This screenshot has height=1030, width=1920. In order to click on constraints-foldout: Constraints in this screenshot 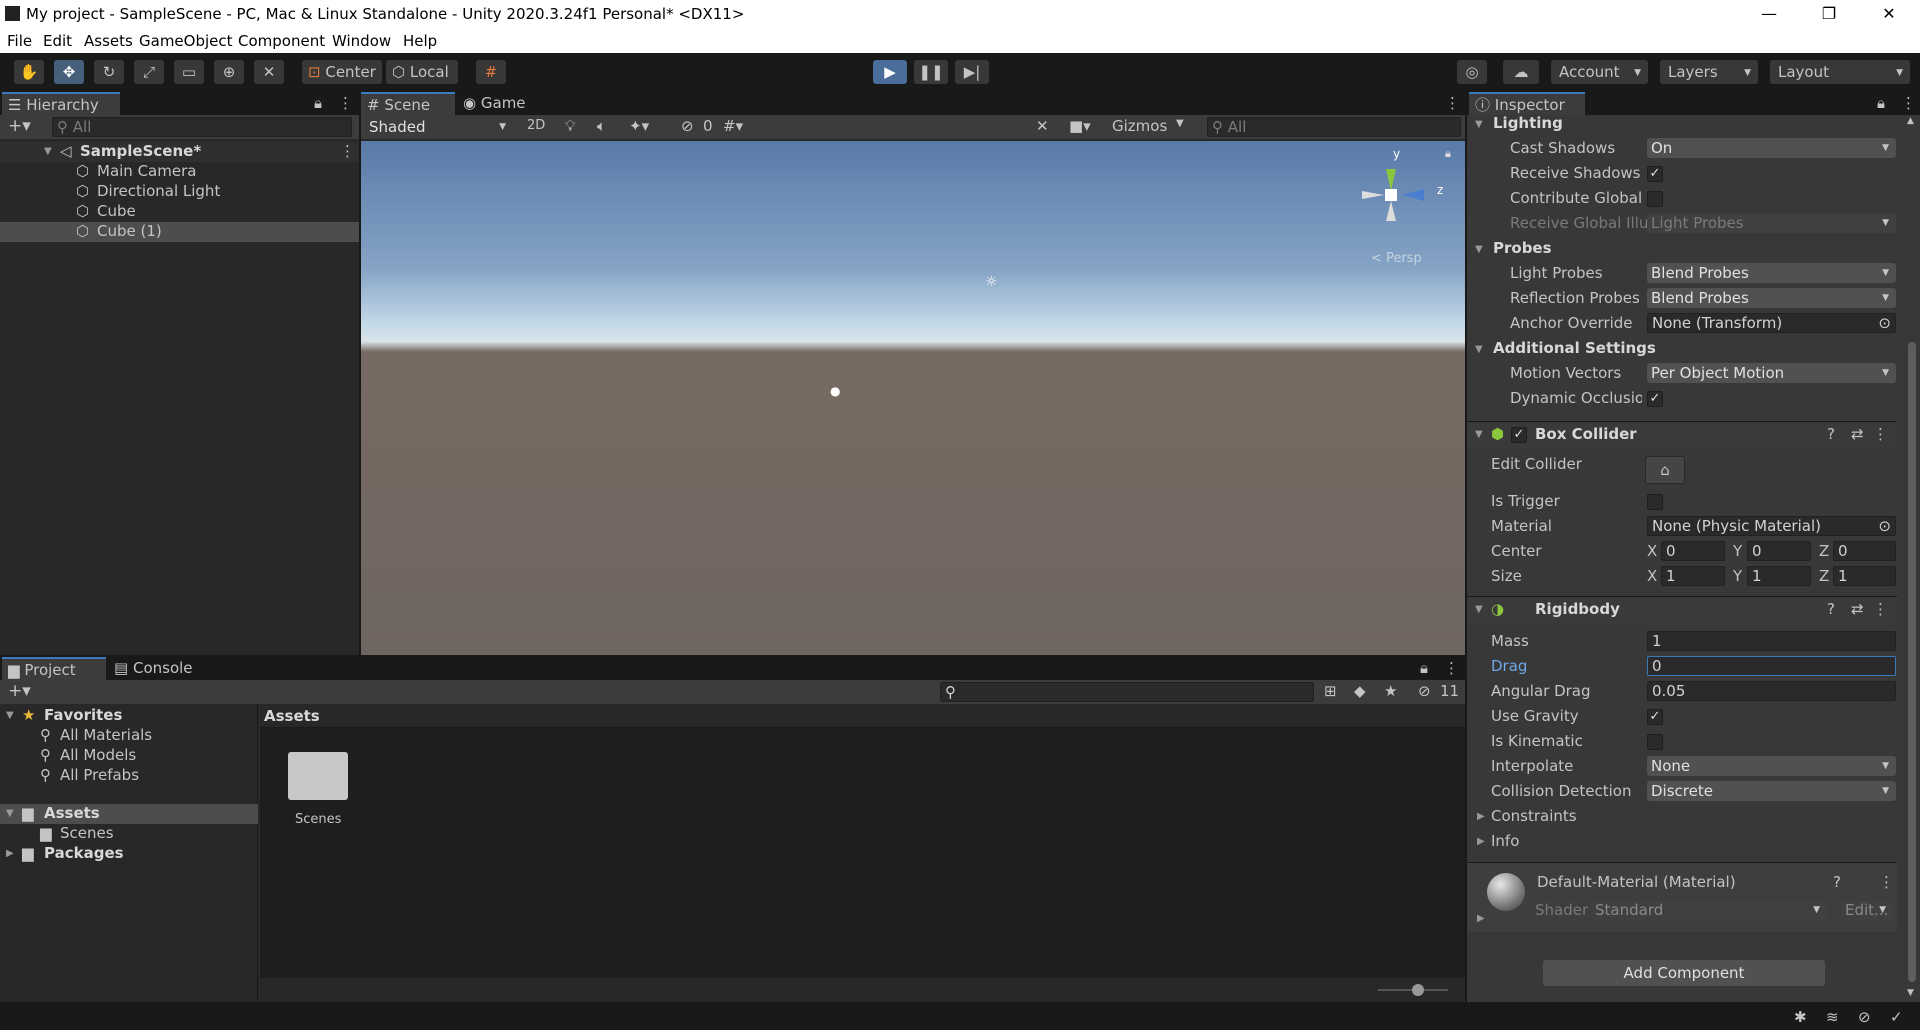, I will do `click(1534, 816)`.